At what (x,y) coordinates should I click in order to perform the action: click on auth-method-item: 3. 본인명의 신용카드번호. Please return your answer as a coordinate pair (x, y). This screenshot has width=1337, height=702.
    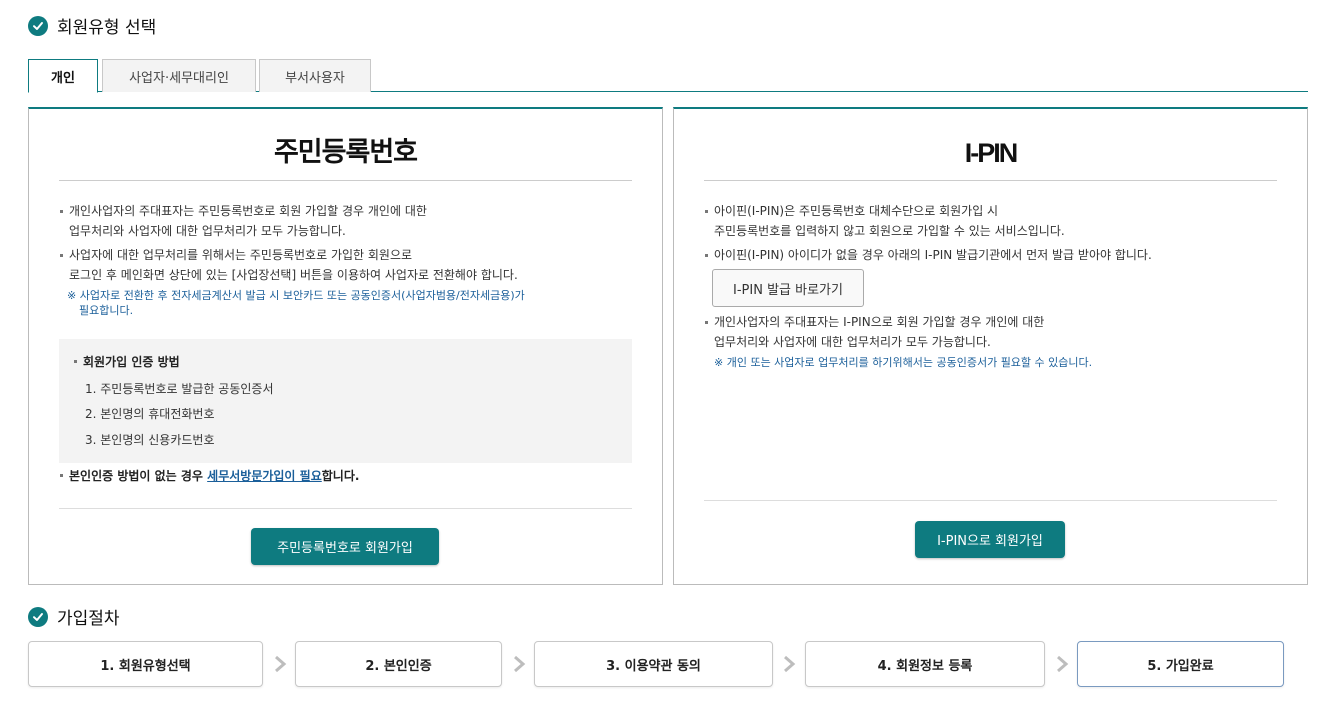
    Looking at the image, I should click on (150, 440).